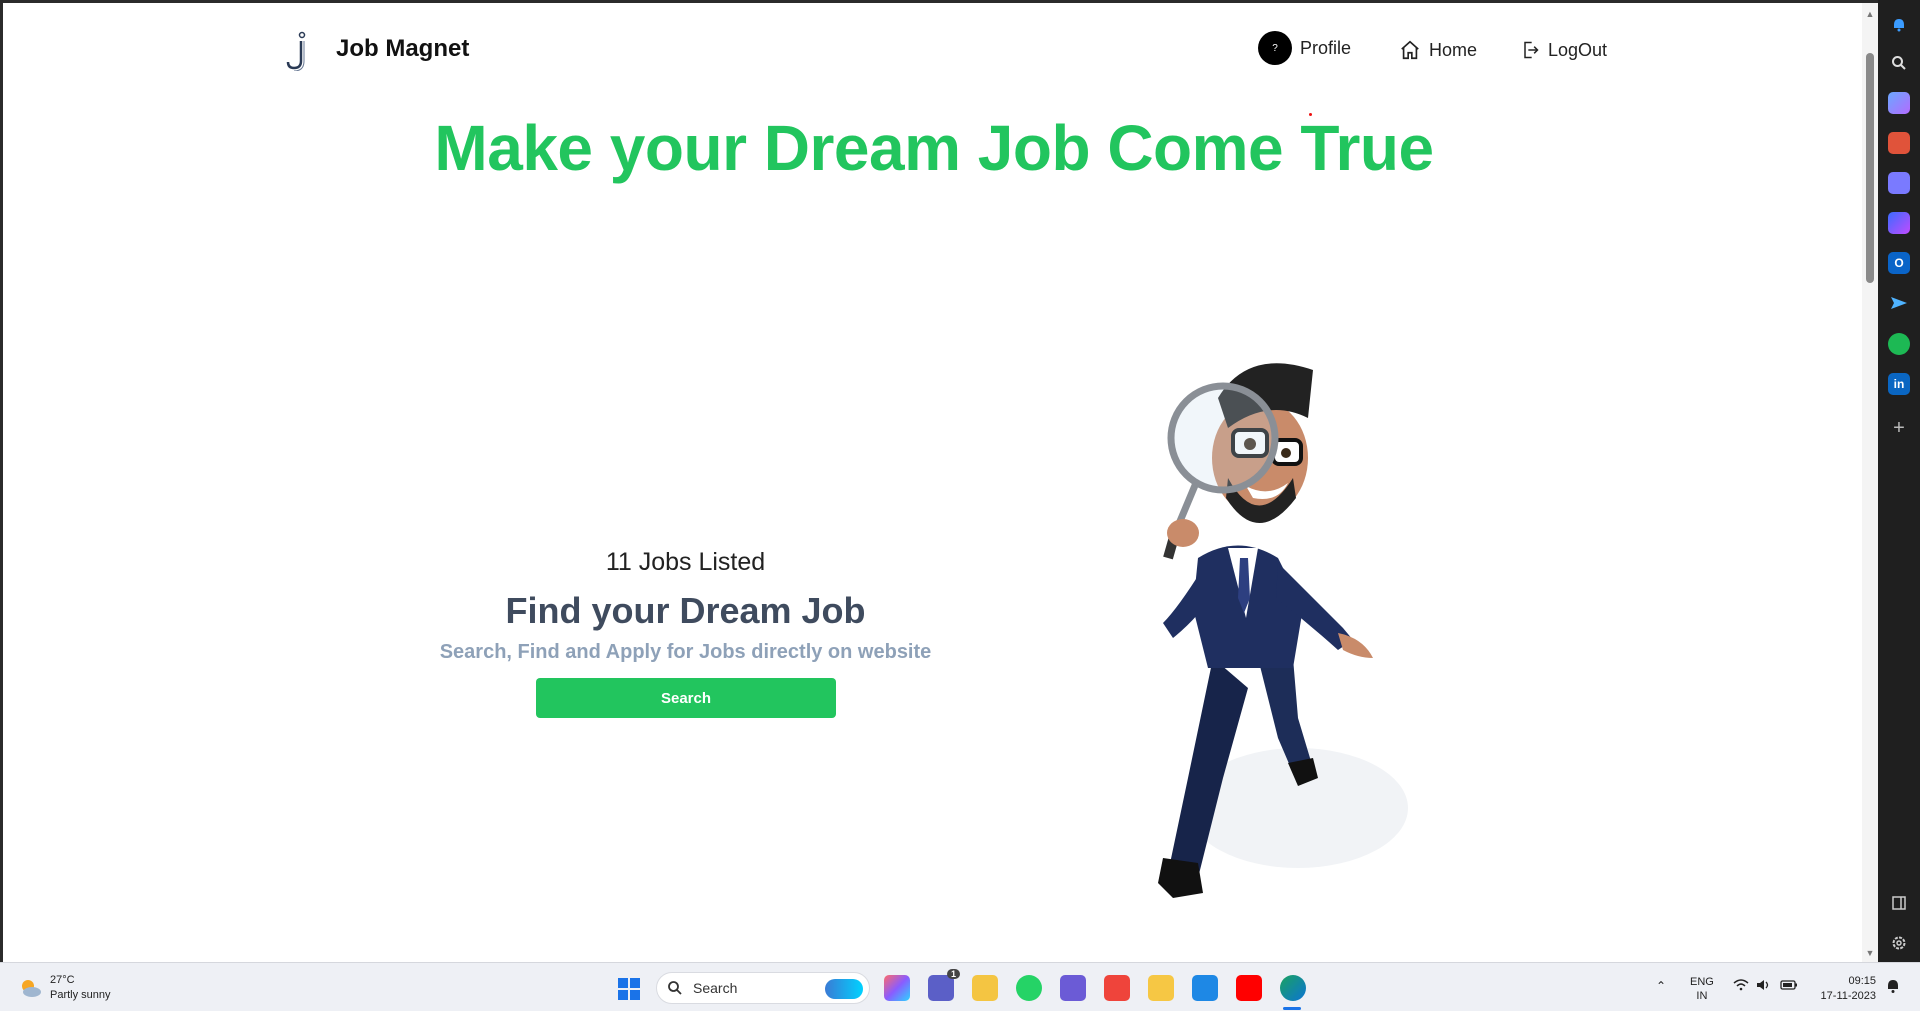 This screenshot has height=1011, width=1920. I want to click on nav-profile-label: Profile, so click(1326, 47).